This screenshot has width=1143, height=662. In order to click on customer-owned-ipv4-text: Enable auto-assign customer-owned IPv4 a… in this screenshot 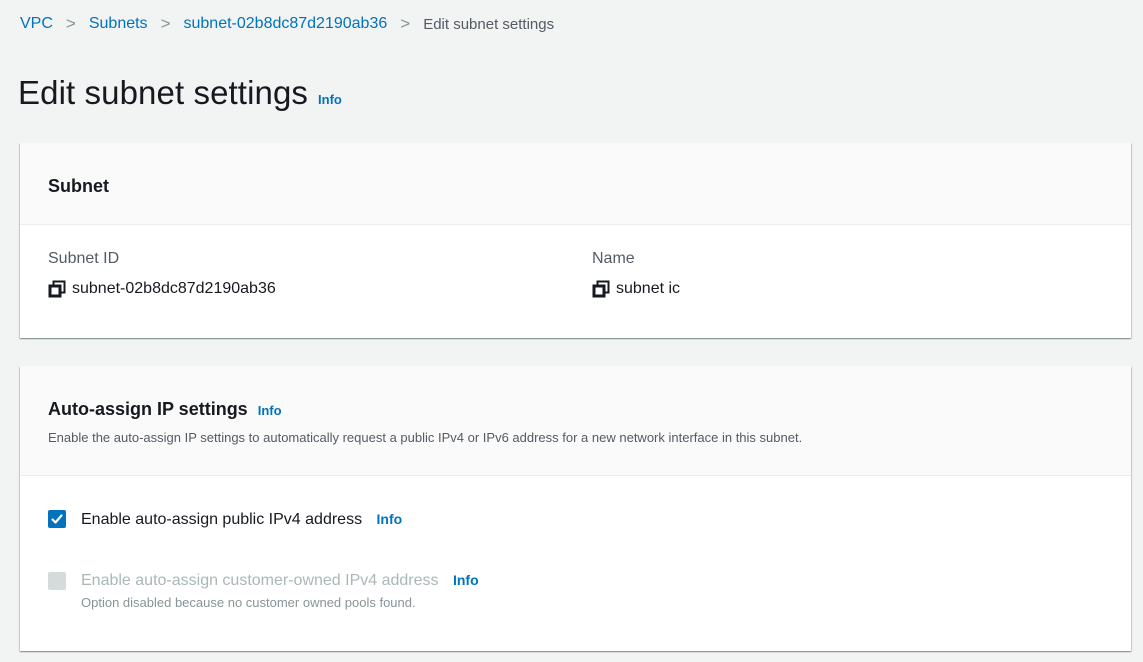, I will do `click(280, 591)`.